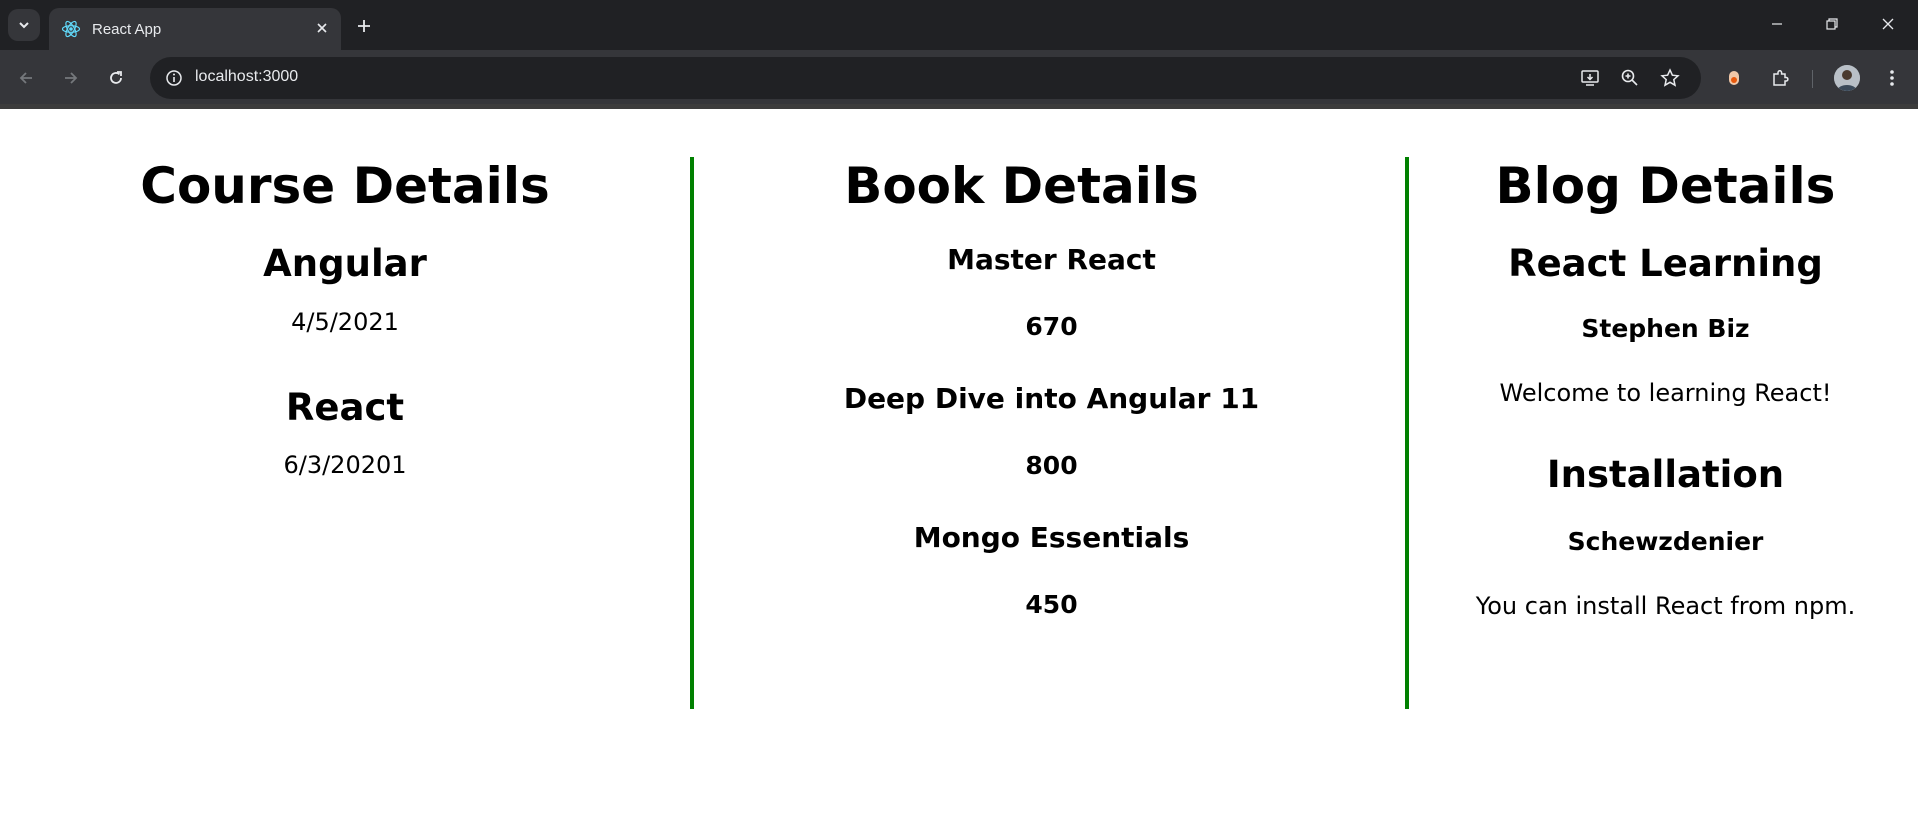 The image size is (1918, 831). Describe the element at coordinates (1665, 541) in the screenshot. I see `blog-author: Schewzdenier` at that location.